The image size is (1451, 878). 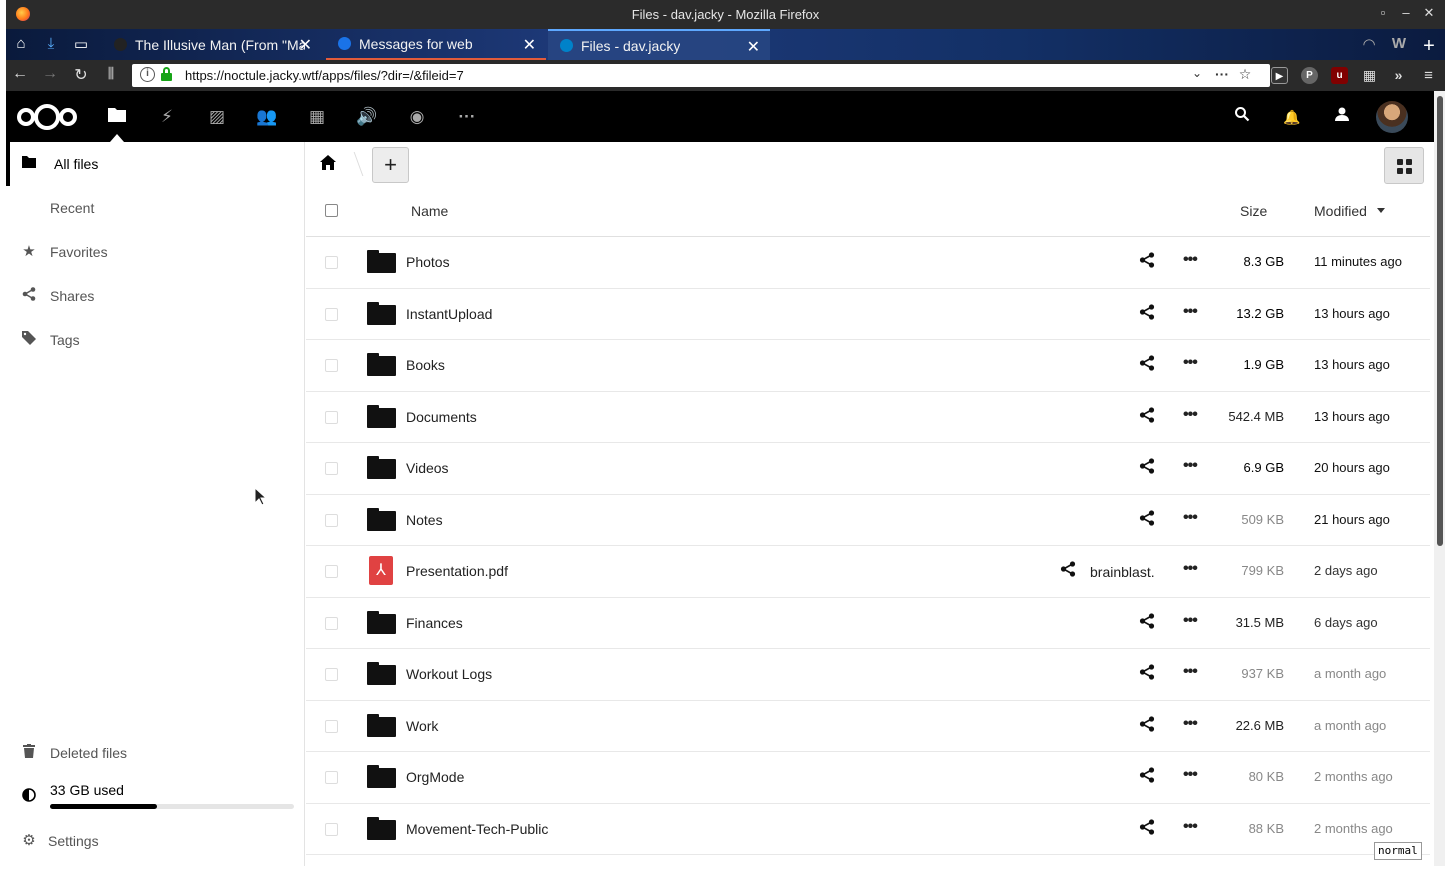 What do you see at coordinates (422, 726) in the screenshot?
I see `file-name: Work` at bounding box center [422, 726].